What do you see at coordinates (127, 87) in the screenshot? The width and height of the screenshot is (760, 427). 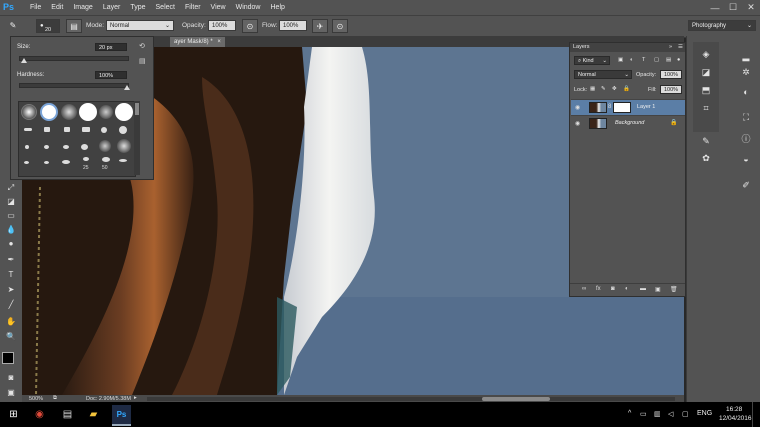 I see `hardness-slider-thumb` at bounding box center [127, 87].